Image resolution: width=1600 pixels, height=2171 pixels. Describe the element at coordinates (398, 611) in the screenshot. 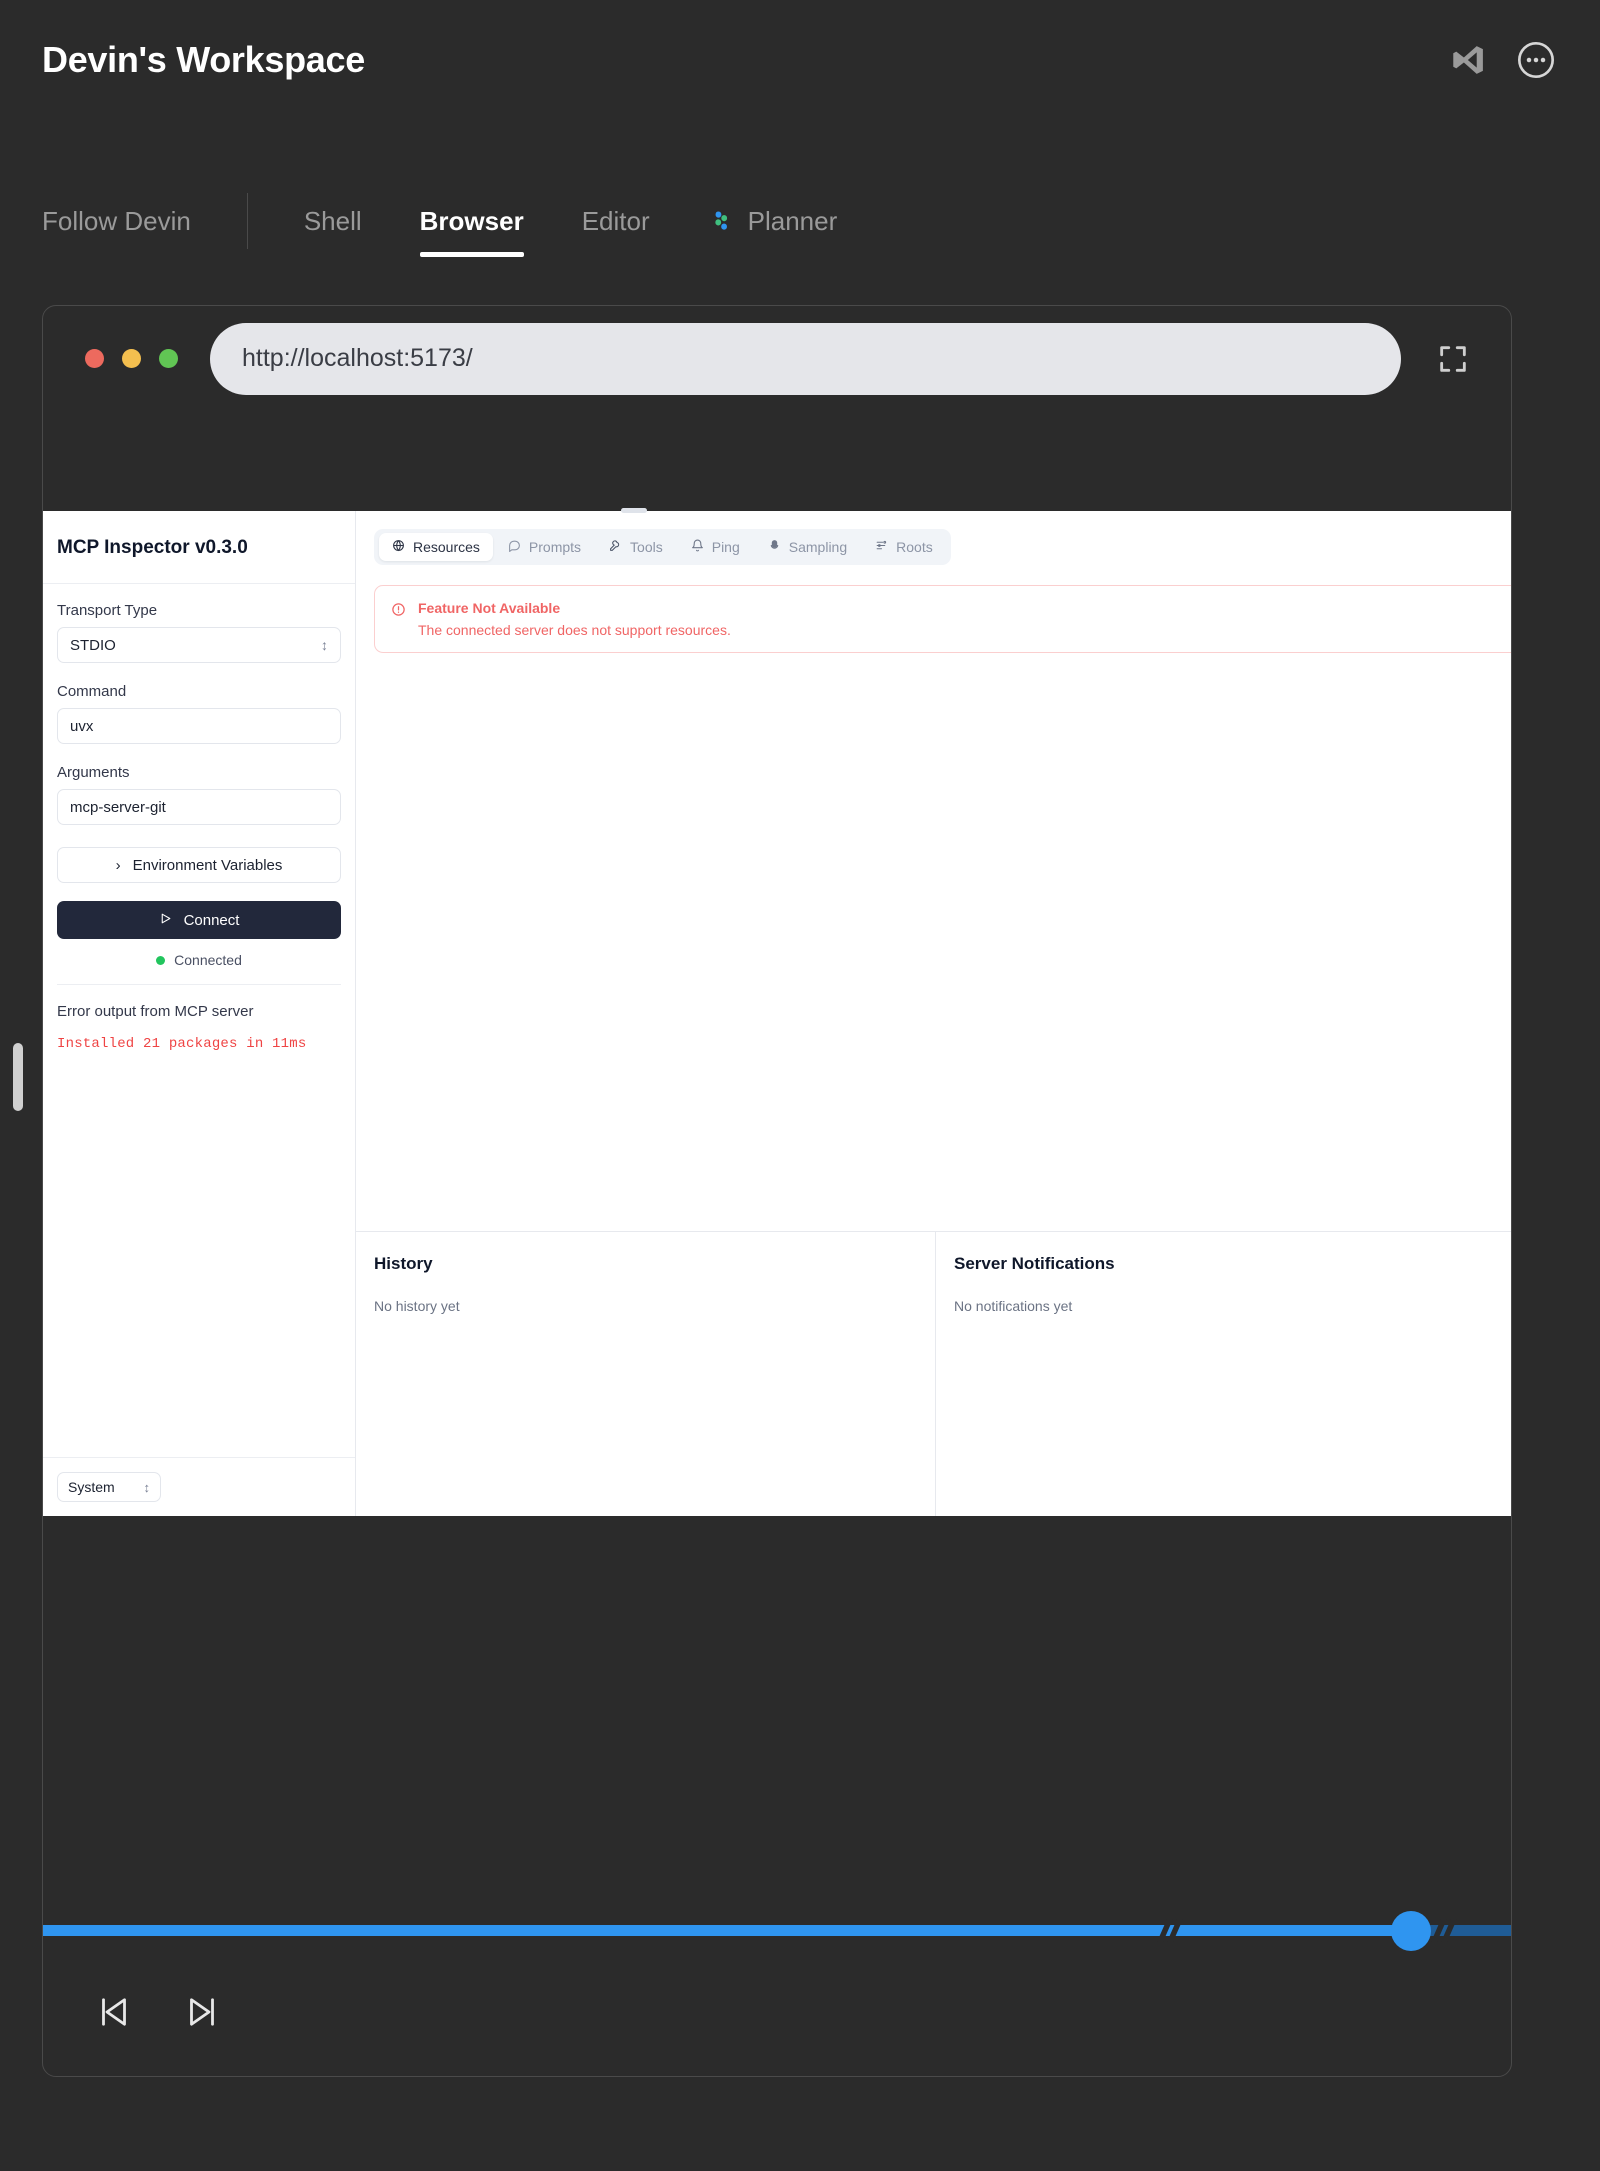

I see `alert-circle-icon` at that location.